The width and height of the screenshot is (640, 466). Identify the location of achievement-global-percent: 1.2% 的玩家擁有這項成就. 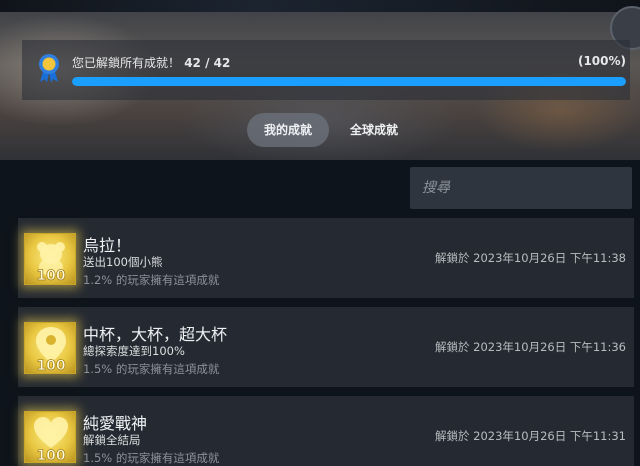
(151, 280).